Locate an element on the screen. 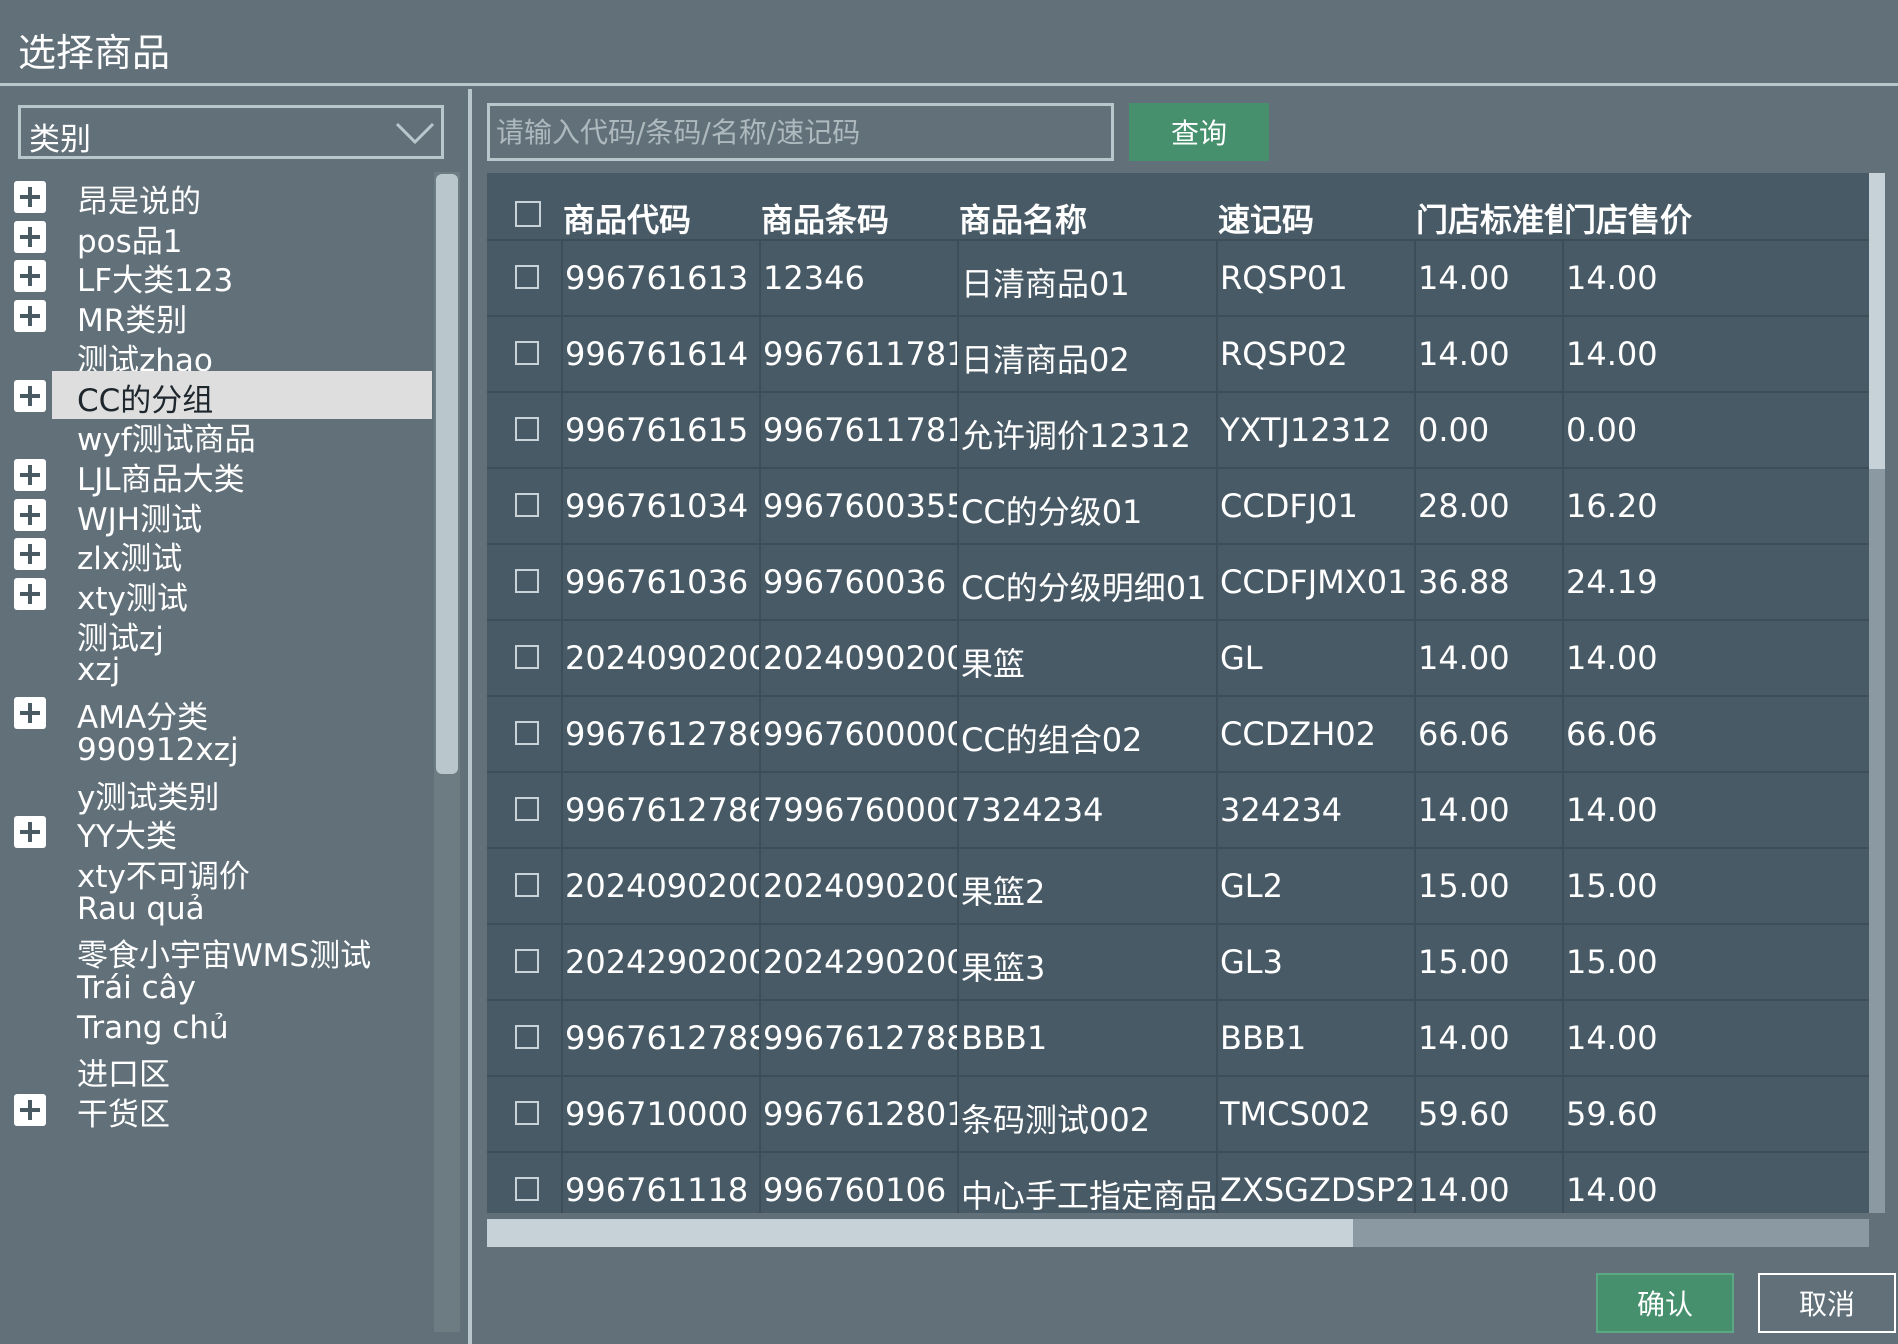  table-cell-text: CCDZH02 is located at coordinates (1298, 734).